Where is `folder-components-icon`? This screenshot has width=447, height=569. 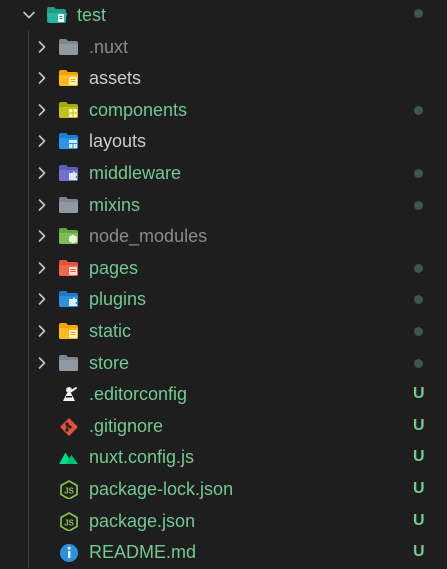 folder-components-icon is located at coordinates (69, 110).